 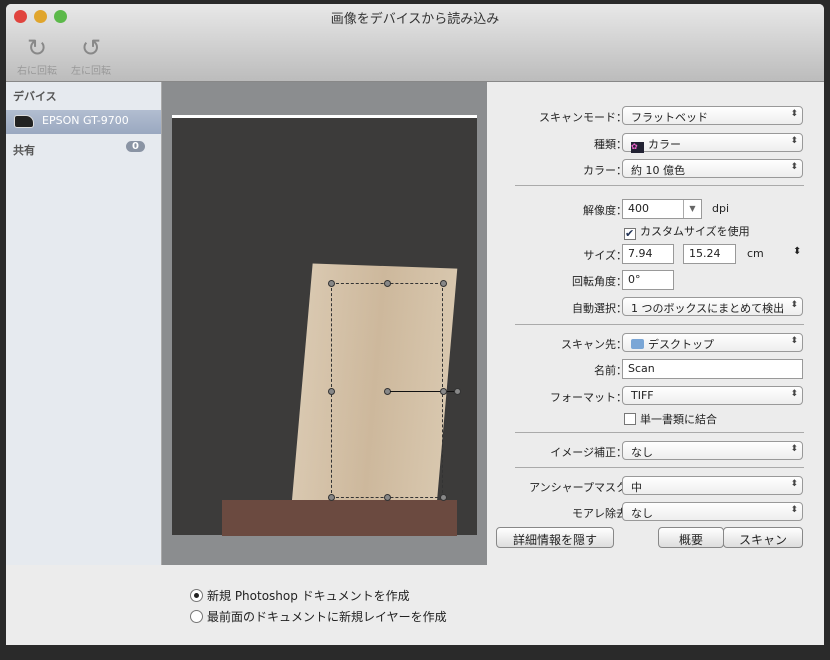 What do you see at coordinates (605, 210) in the screenshot?
I see `resolution-label: 解像度：` at bounding box center [605, 210].